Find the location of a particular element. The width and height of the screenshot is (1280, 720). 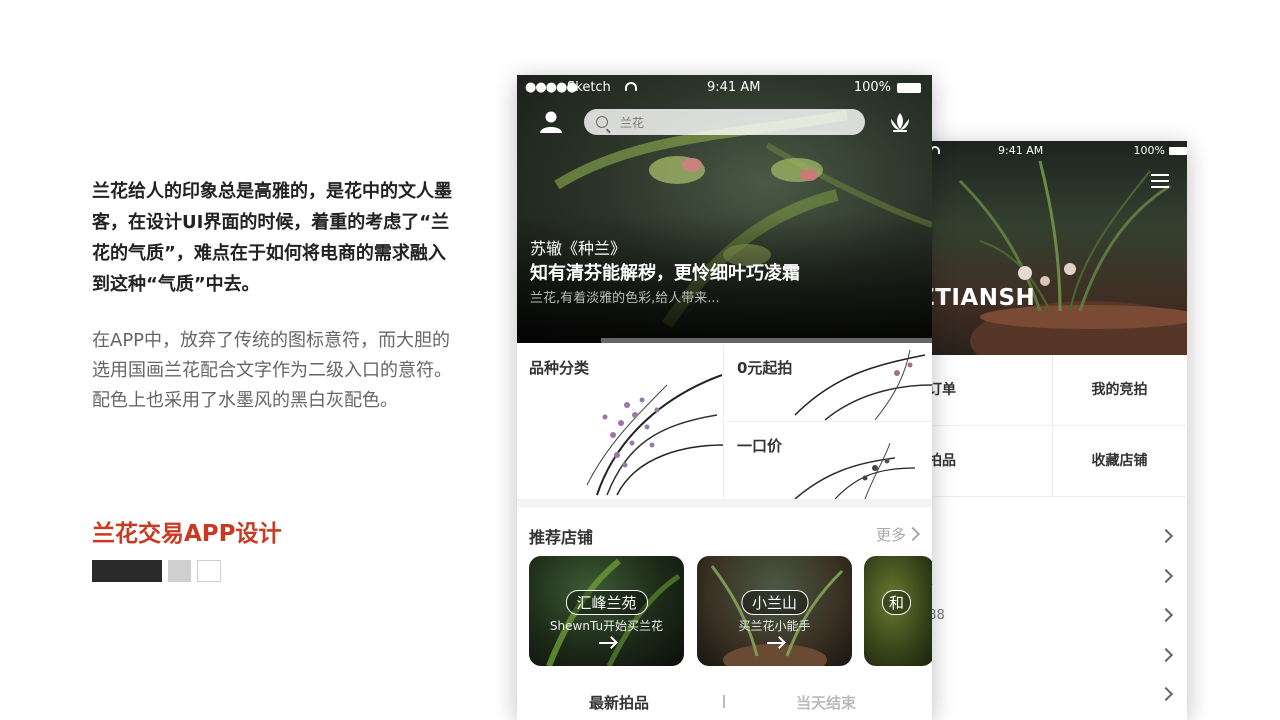

project-title: 兰花交易APP设计 is located at coordinates (187, 534).